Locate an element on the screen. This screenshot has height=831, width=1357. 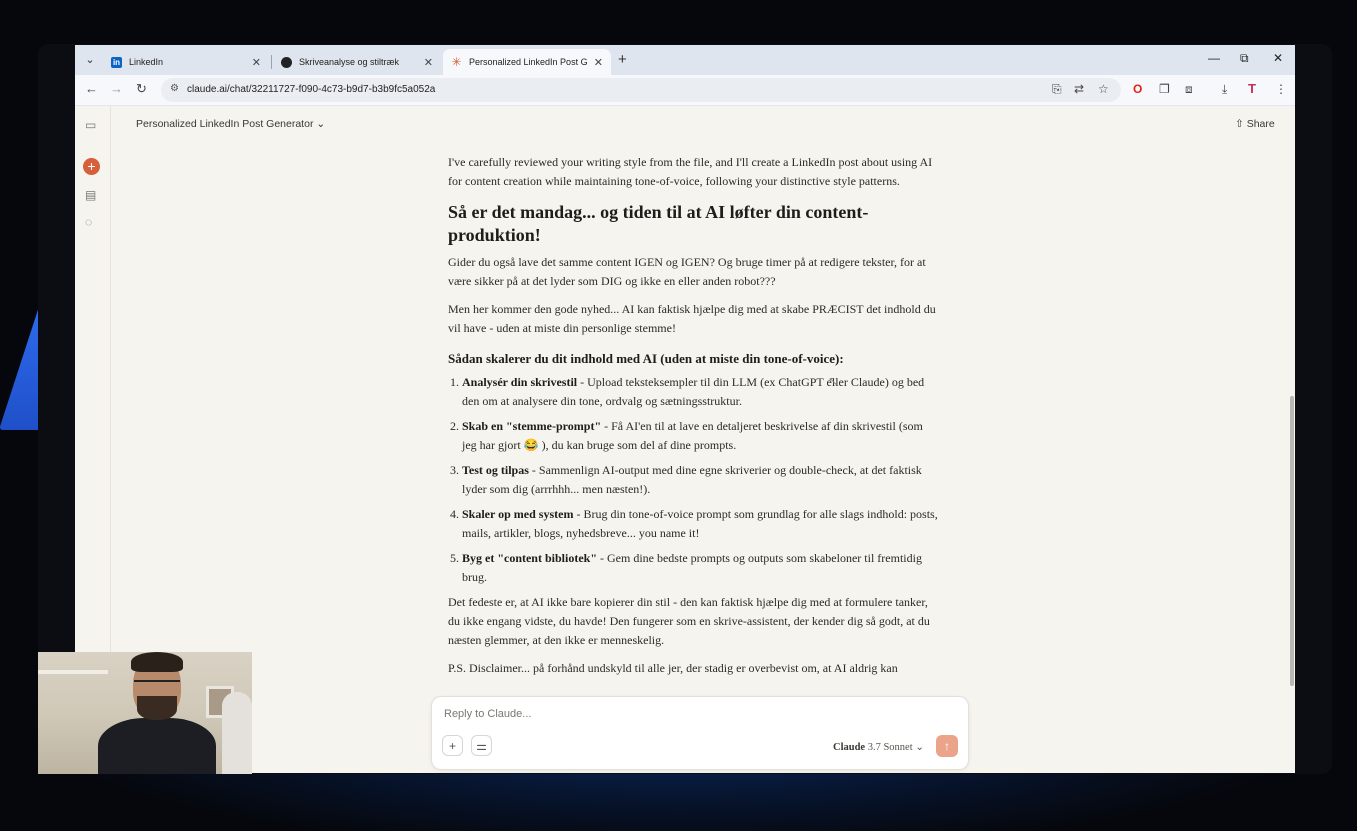
model-selector: Claude 3.7 Sonnet ⌄ is located at coordinates (878, 747).